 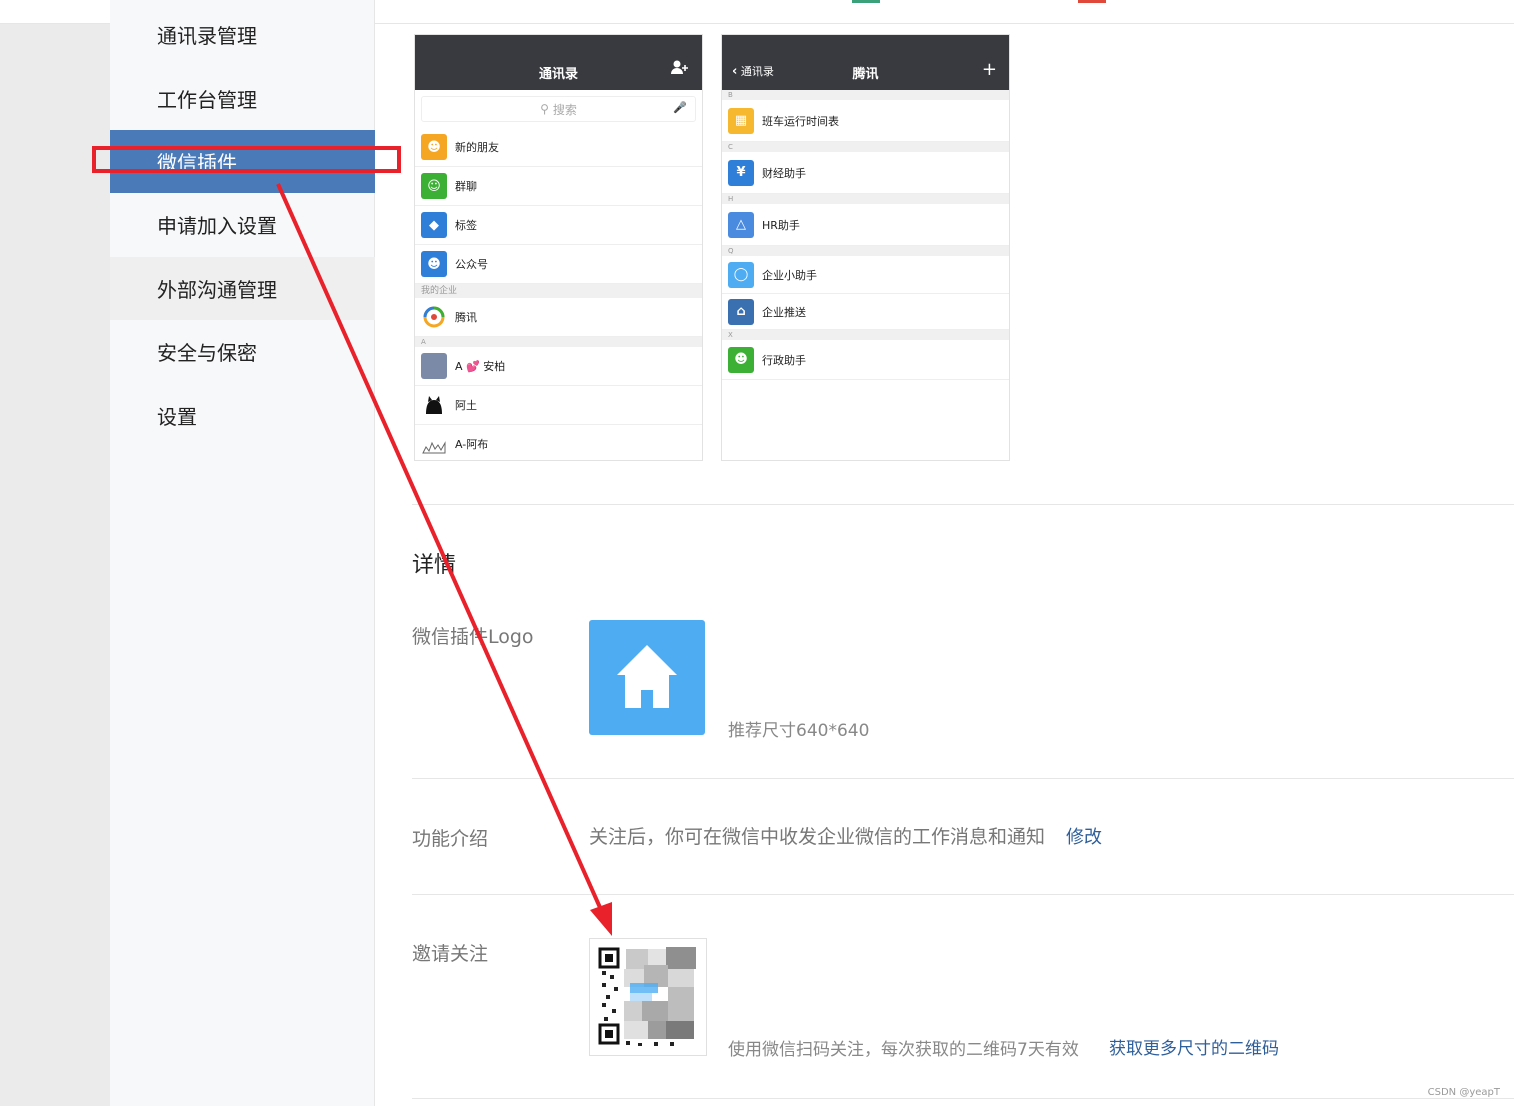 I want to click on section-header: X, so click(x=865, y=335).